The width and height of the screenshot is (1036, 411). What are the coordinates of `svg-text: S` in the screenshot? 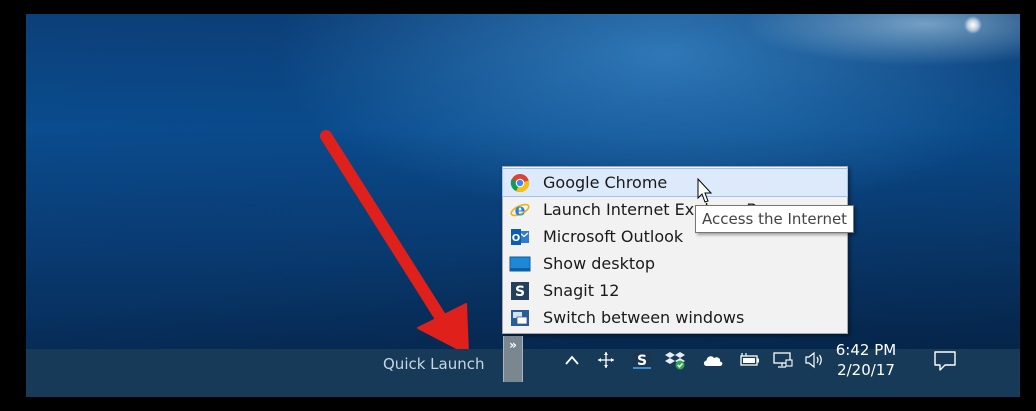 It's located at (642, 361).